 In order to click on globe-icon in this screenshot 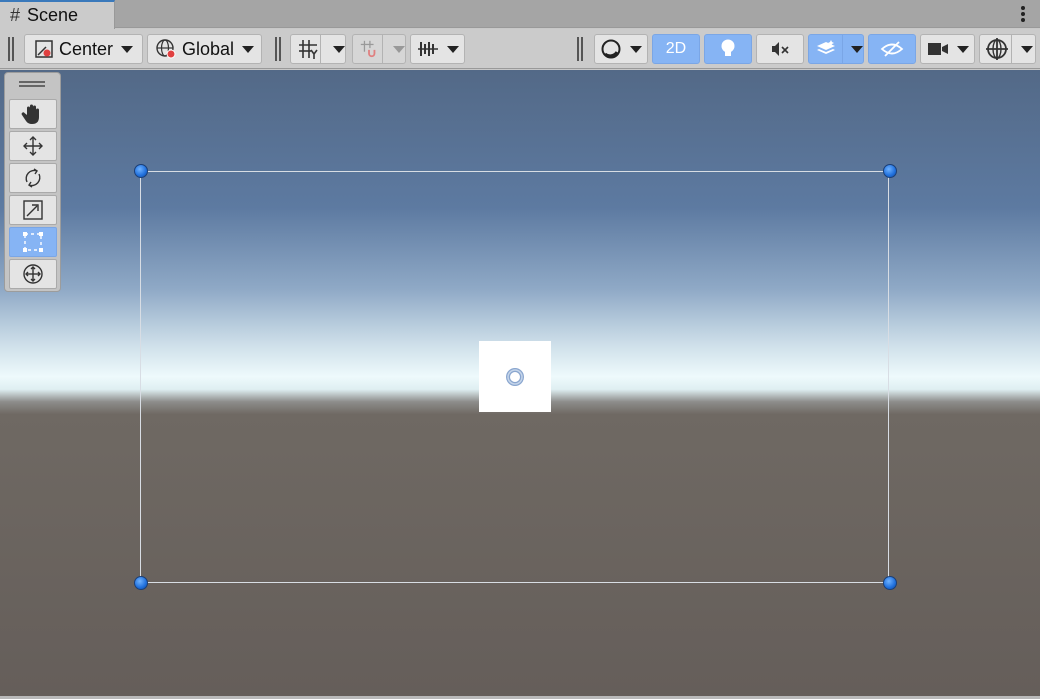, I will do `click(166, 49)`.